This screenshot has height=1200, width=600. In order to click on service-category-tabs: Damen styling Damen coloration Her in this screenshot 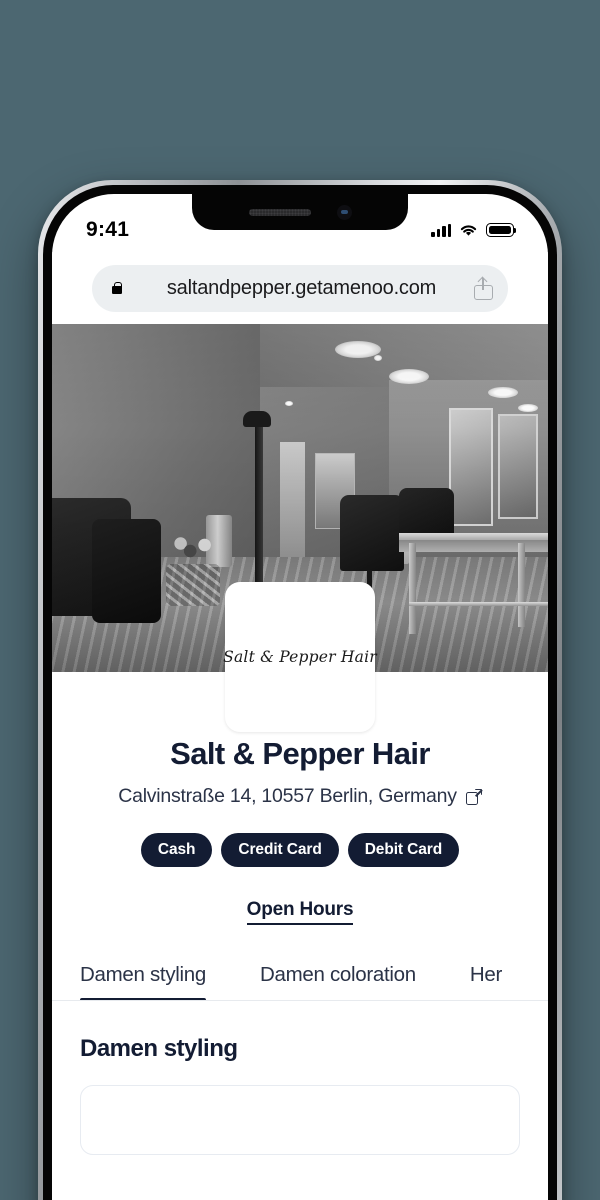, I will do `click(300, 982)`.